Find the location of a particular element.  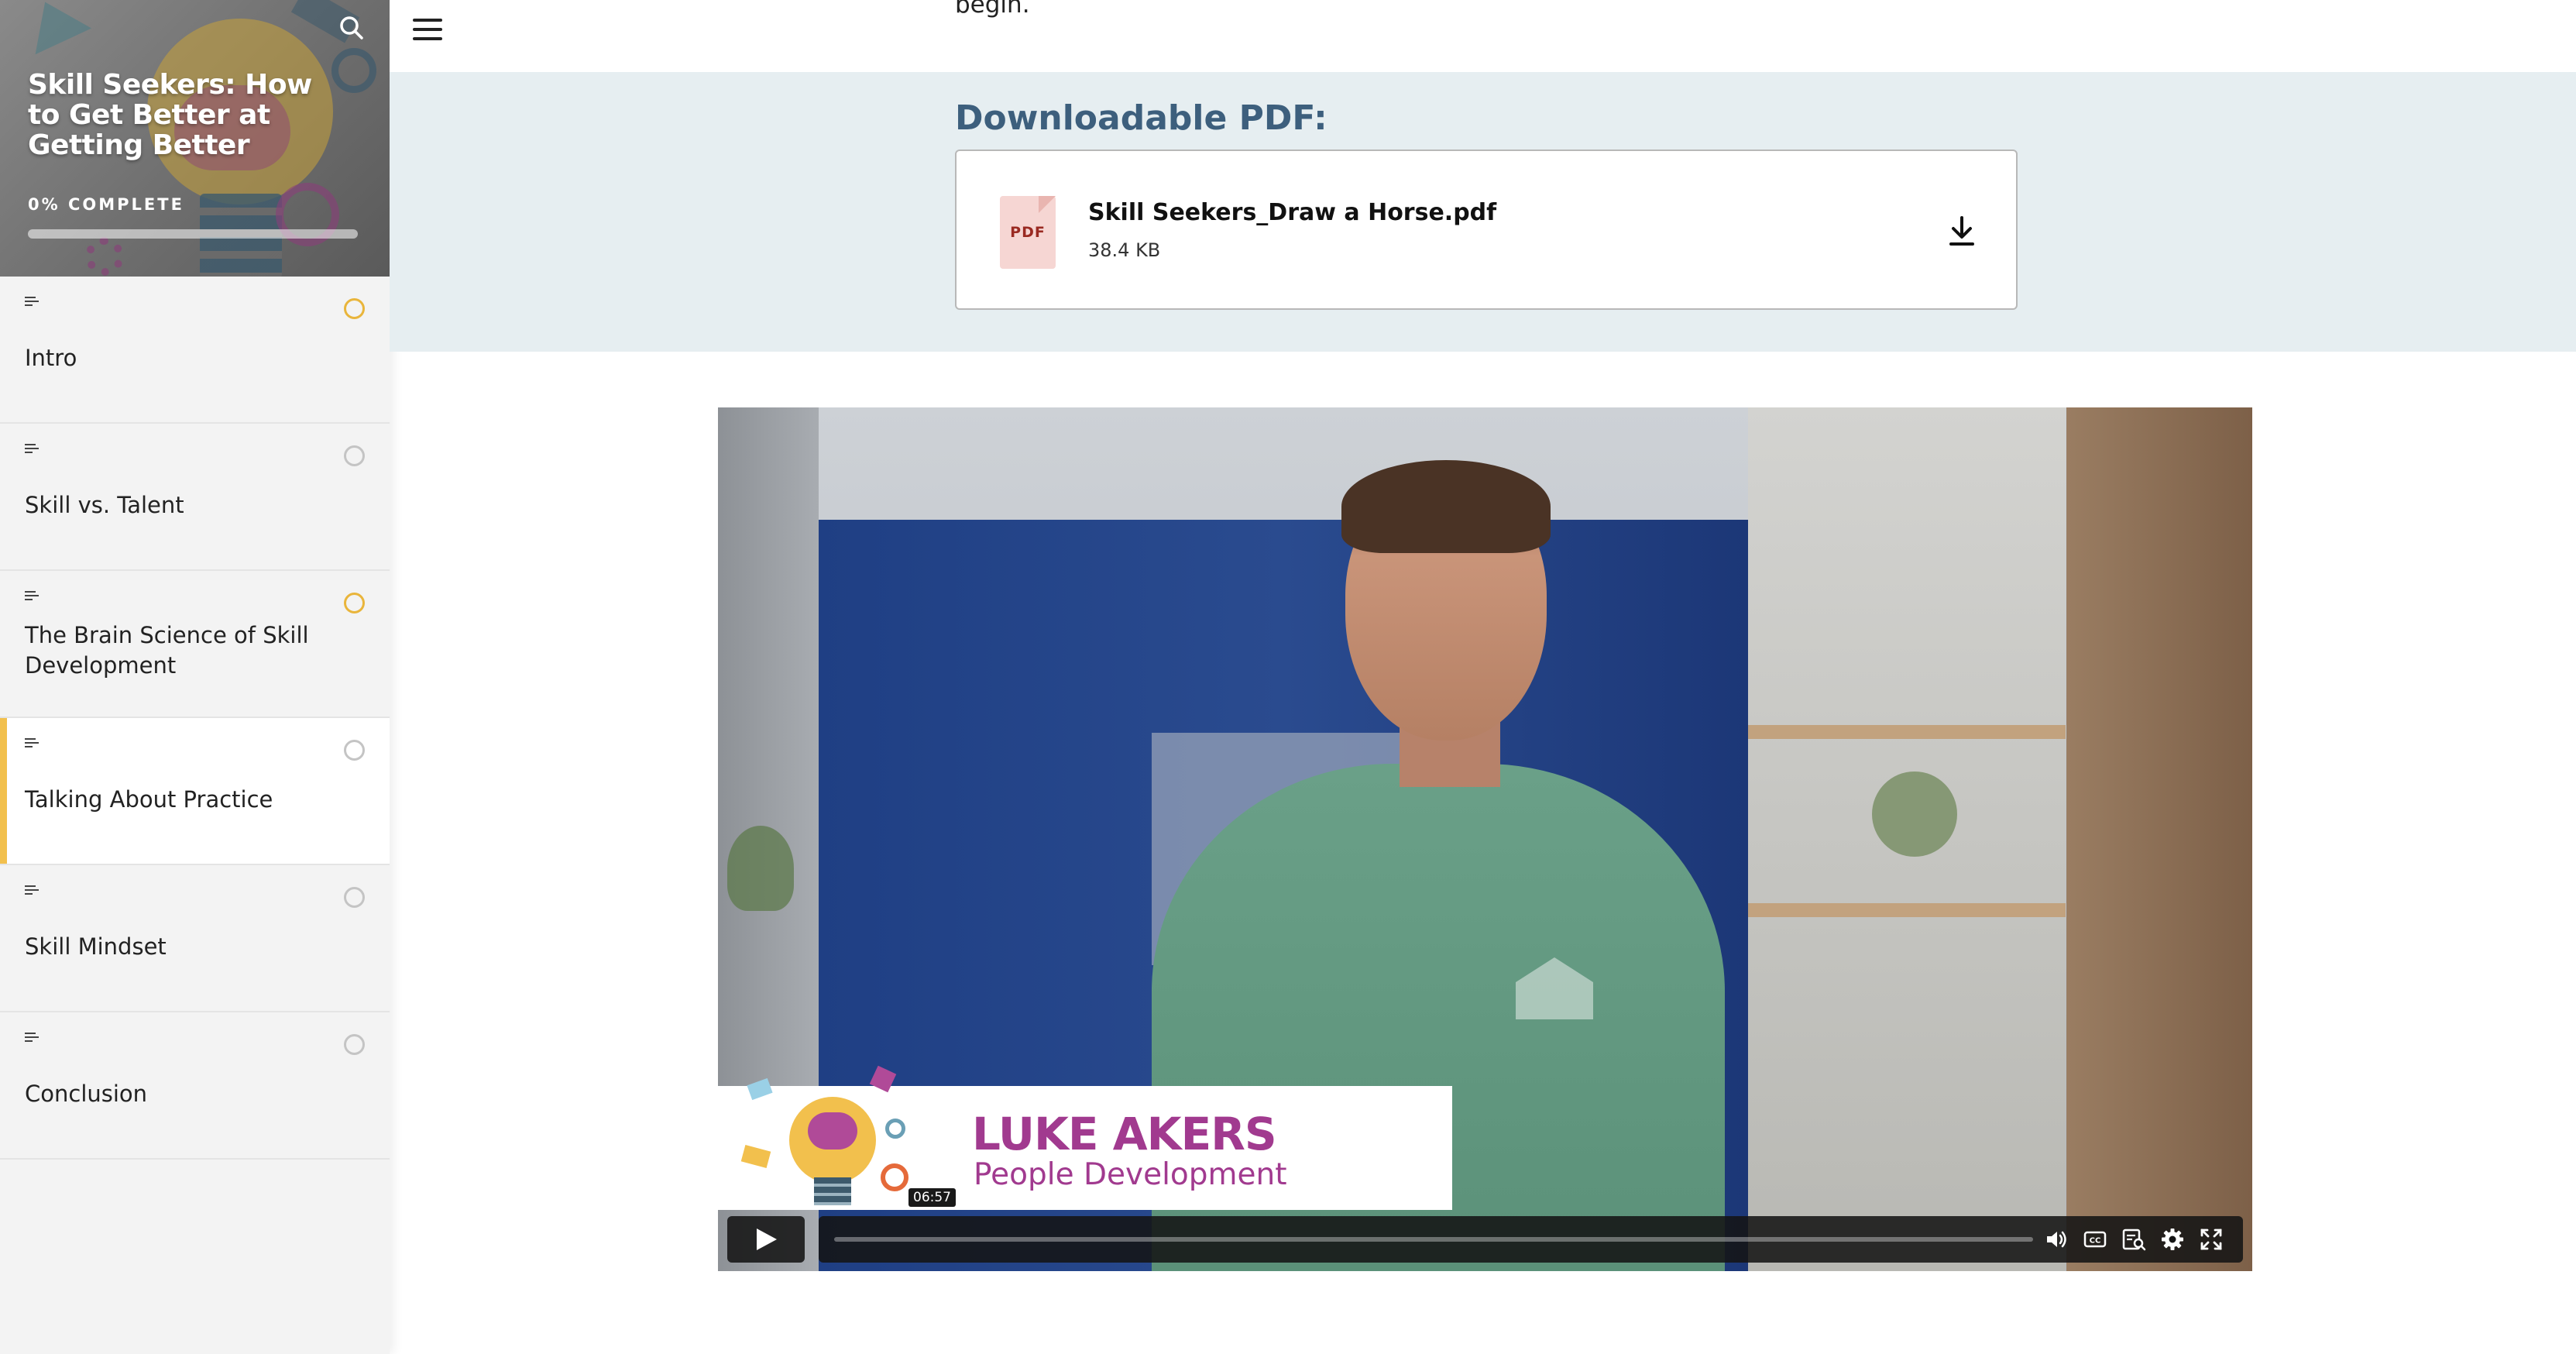

fullscreen-icon is located at coordinates (2211, 1239).